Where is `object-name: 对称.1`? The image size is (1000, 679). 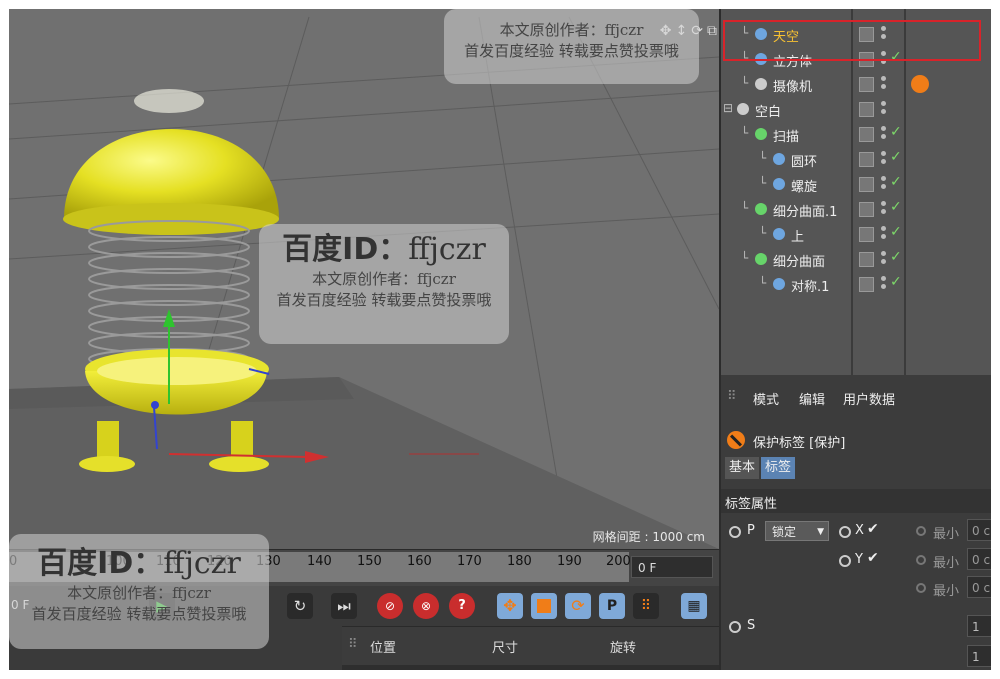 object-name: 对称.1 is located at coordinates (810, 285).